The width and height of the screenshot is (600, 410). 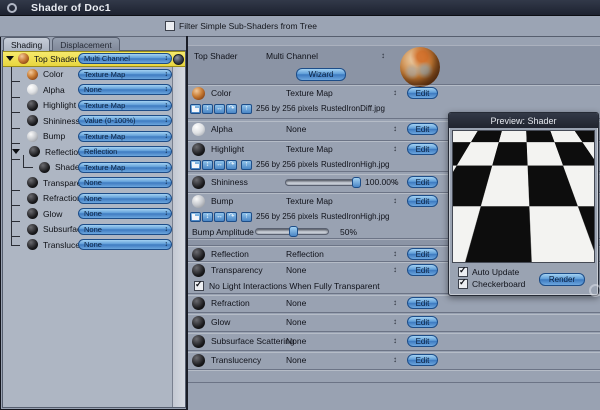 What do you see at coordinates (422, 360) in the screenshot?
I see `translucency-edit-button: Edit` at bounding box center [422, 360].